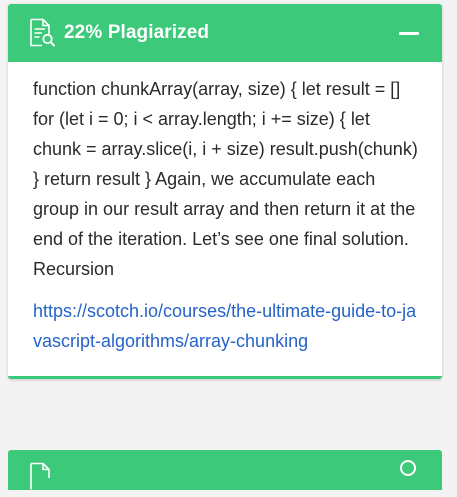 The width and height of the screenshot is (457, 497). I want to click on expand-toggle-icon, so click(408, 468).